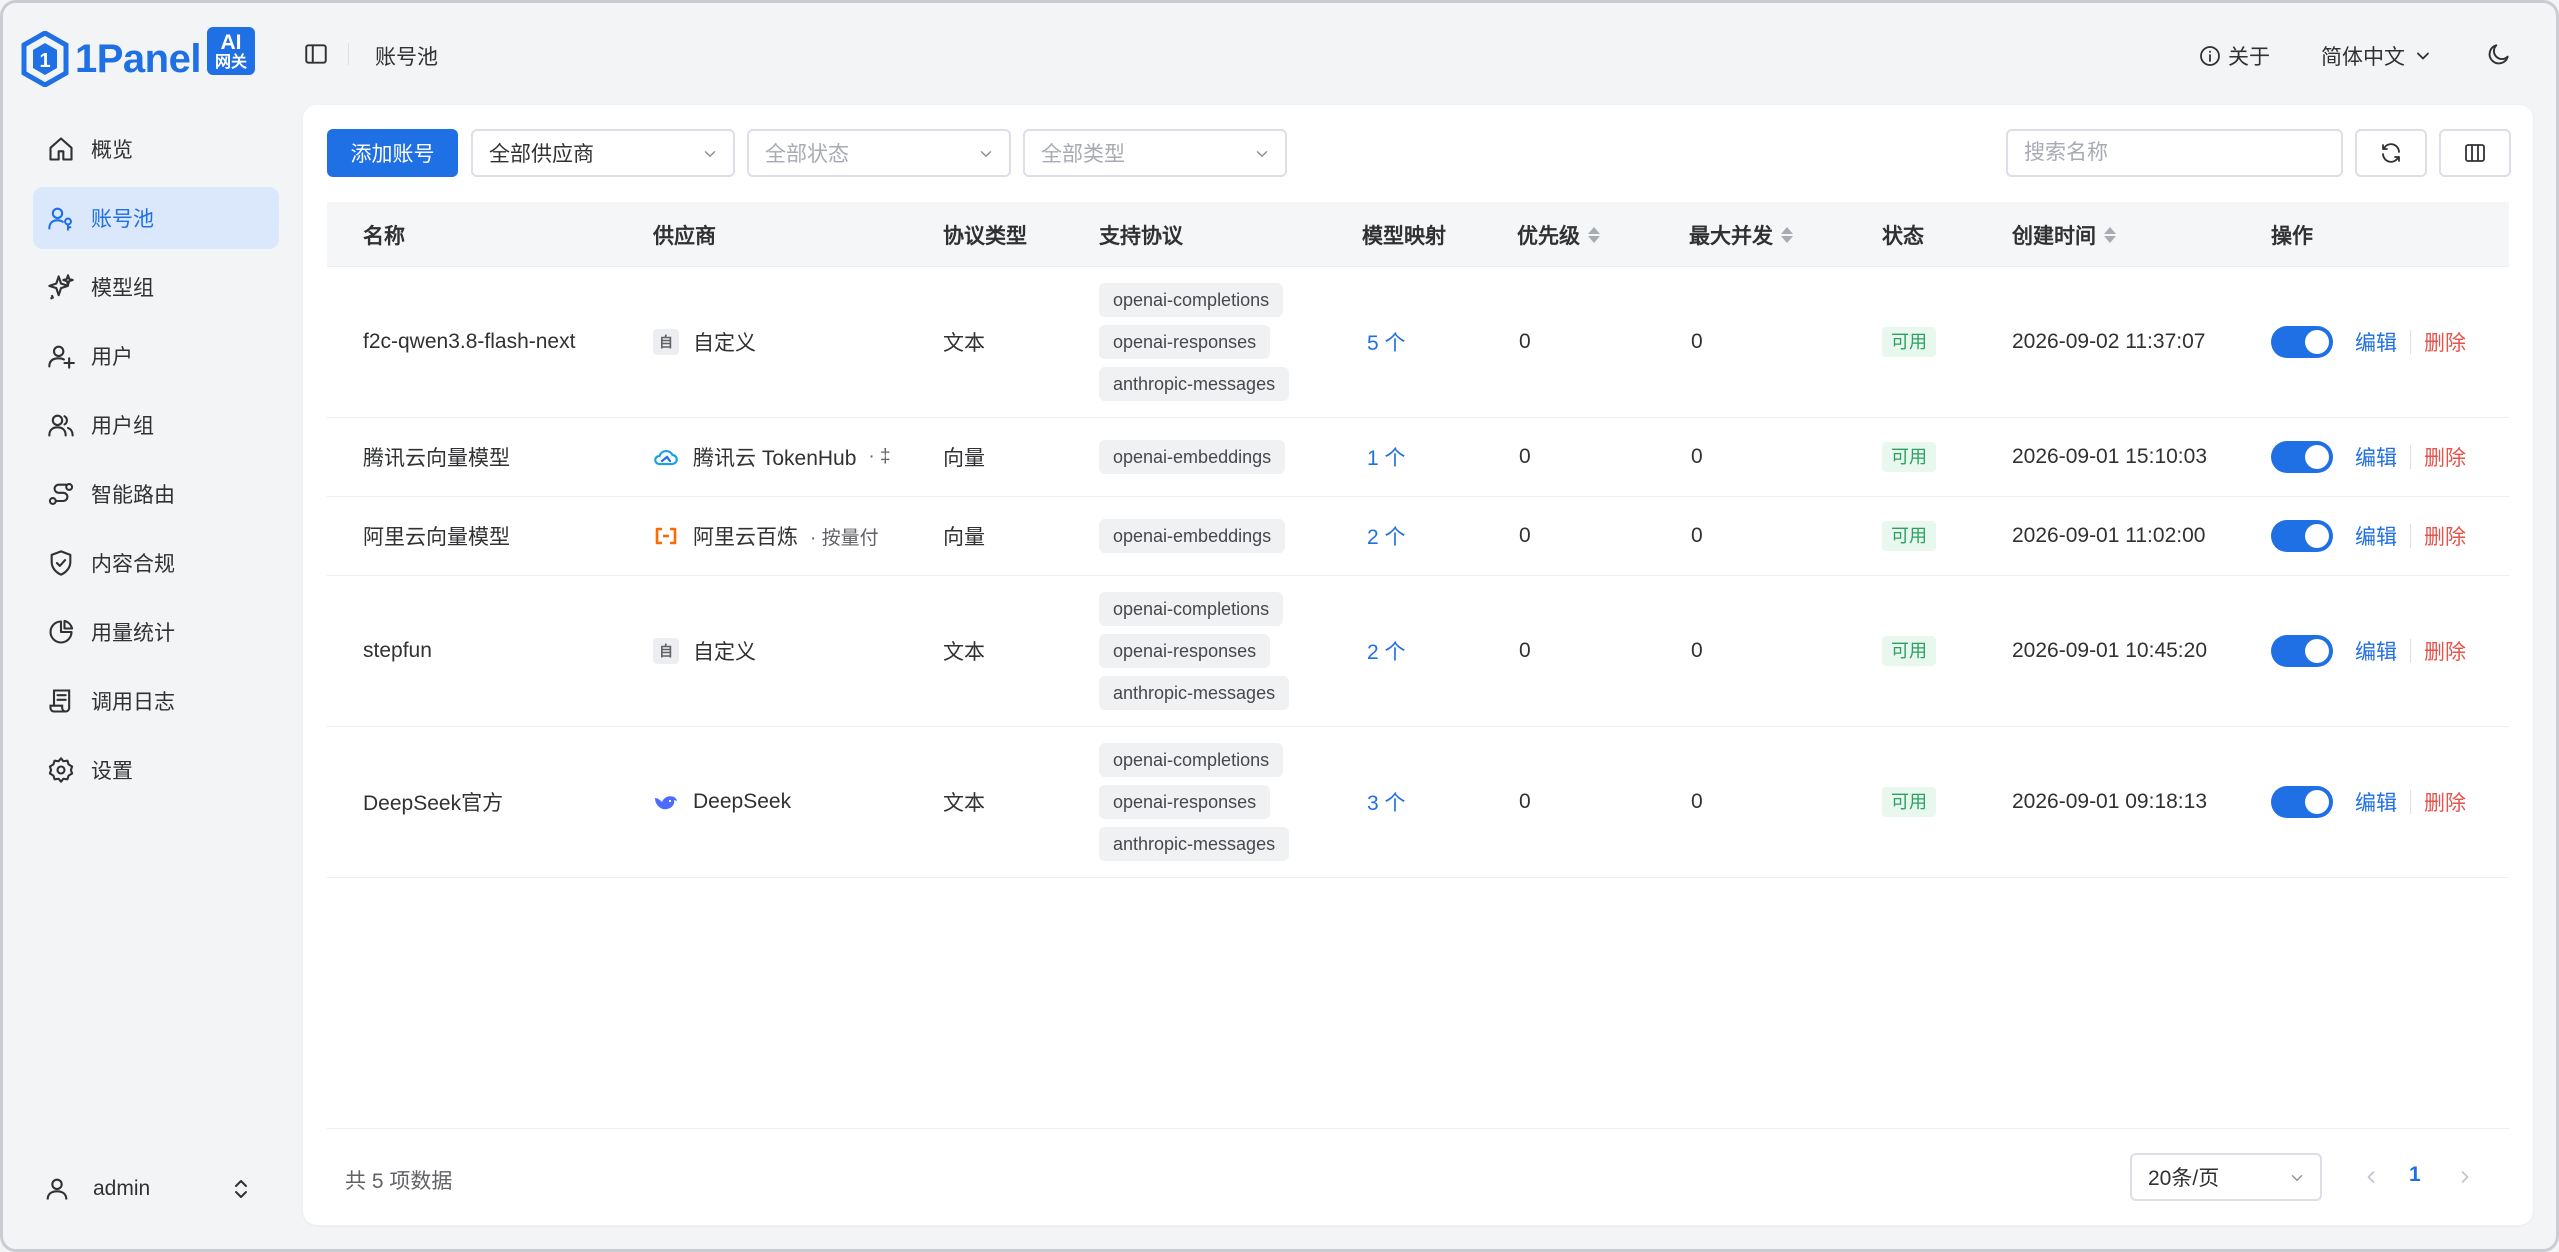  What do you see at coordinates (1185, 342) in the screenshot?
I see `protocol-tag: openai-responses` at bounding box center [1185, 342].